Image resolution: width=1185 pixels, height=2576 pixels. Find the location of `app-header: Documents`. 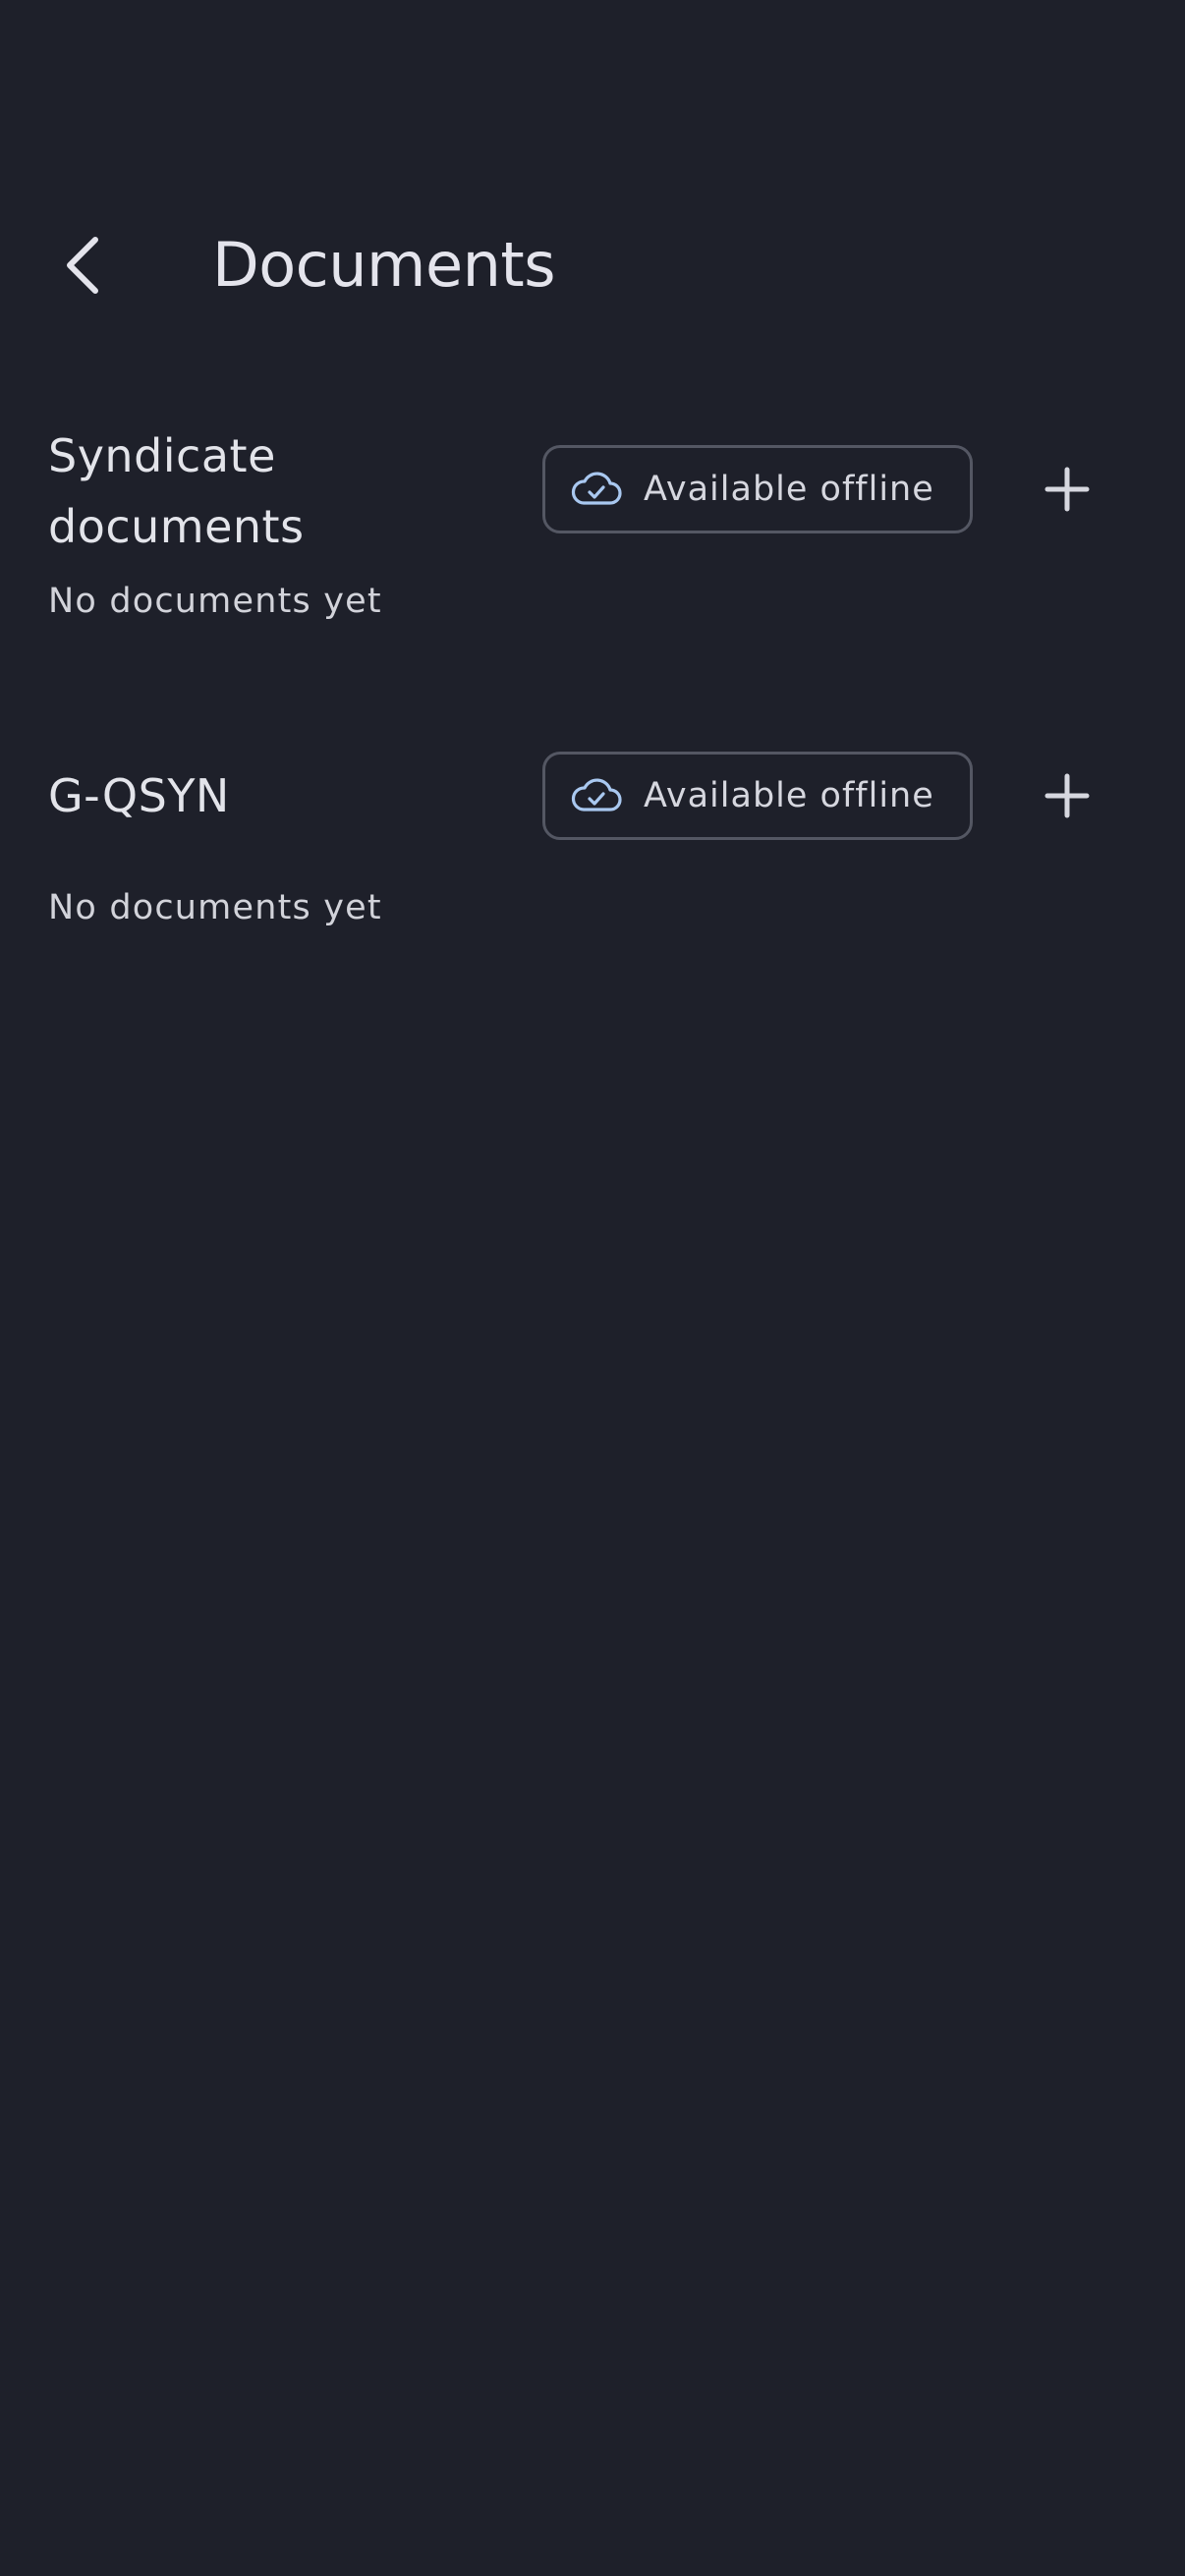

app-header: Documents is located at coordinates (592, 265).